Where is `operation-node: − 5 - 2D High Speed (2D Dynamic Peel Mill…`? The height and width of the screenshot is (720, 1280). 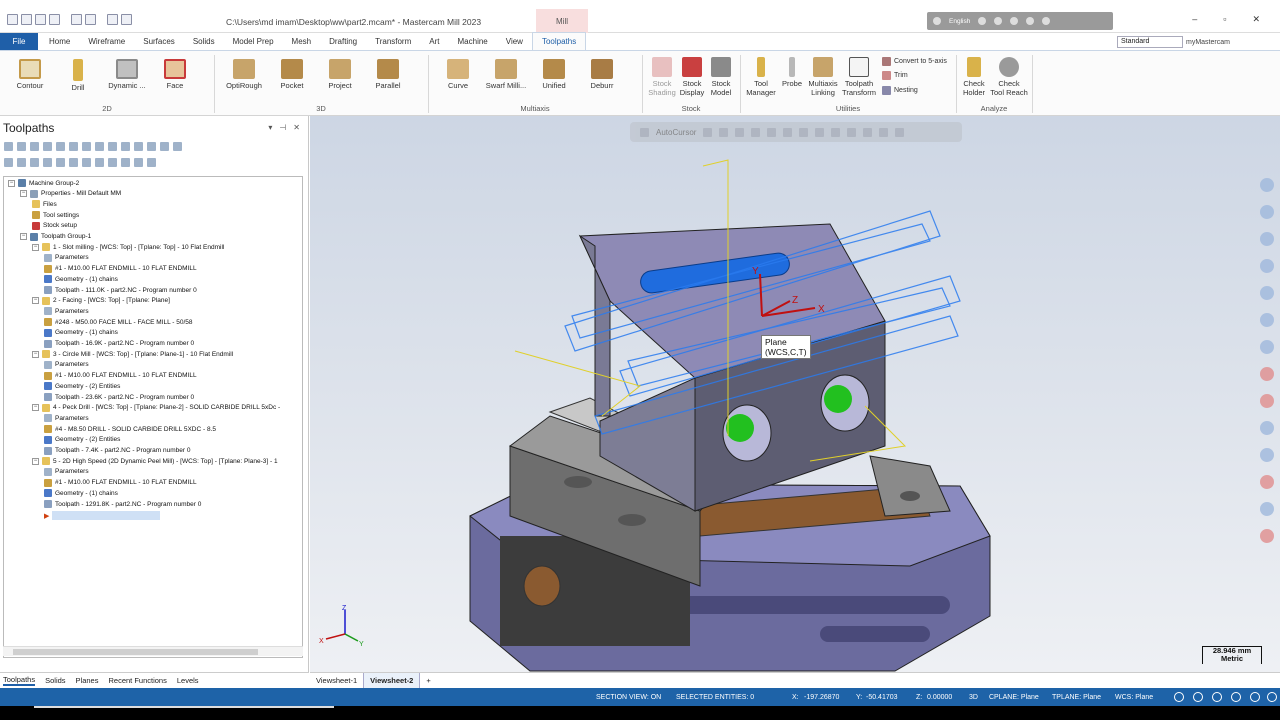 operation-node: − 5 - 2D High Speed (2D Dynamic Peel Mill… is located at coordinates (155, 461).